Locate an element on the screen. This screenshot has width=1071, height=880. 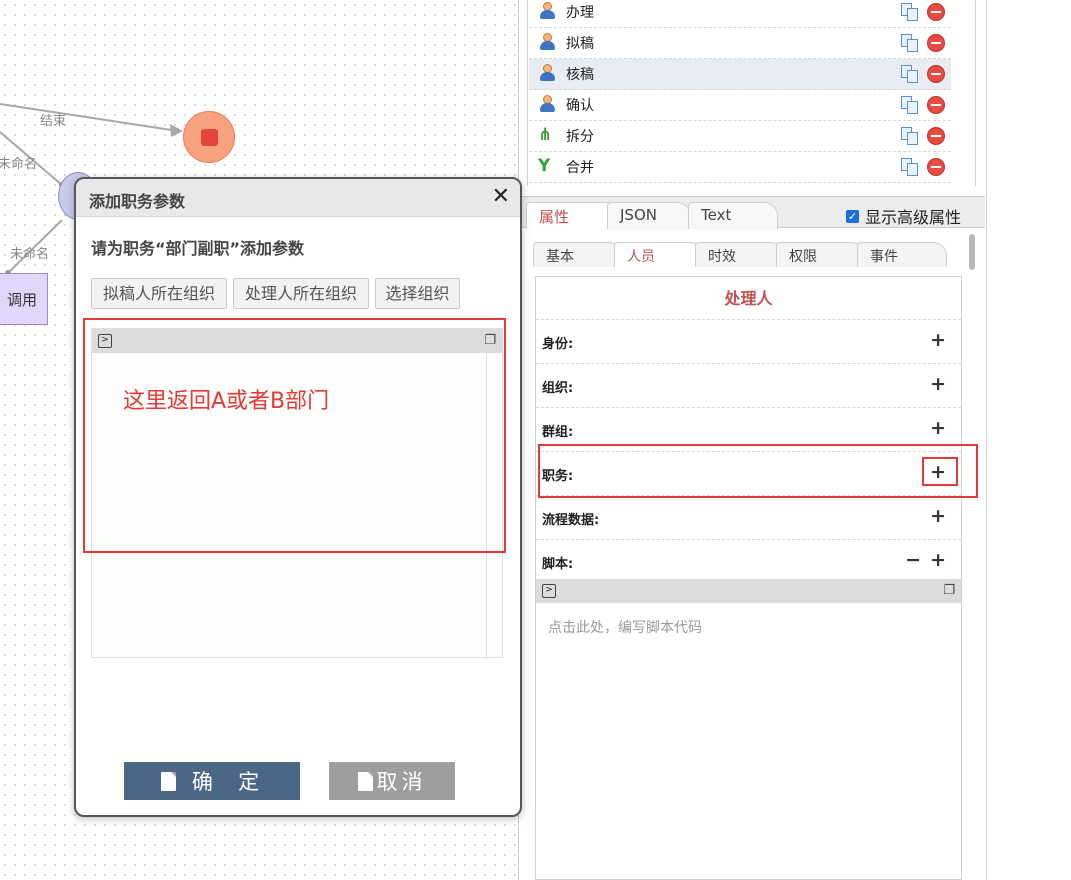
close-icon: ✕ is located at coordinates (501, 196).